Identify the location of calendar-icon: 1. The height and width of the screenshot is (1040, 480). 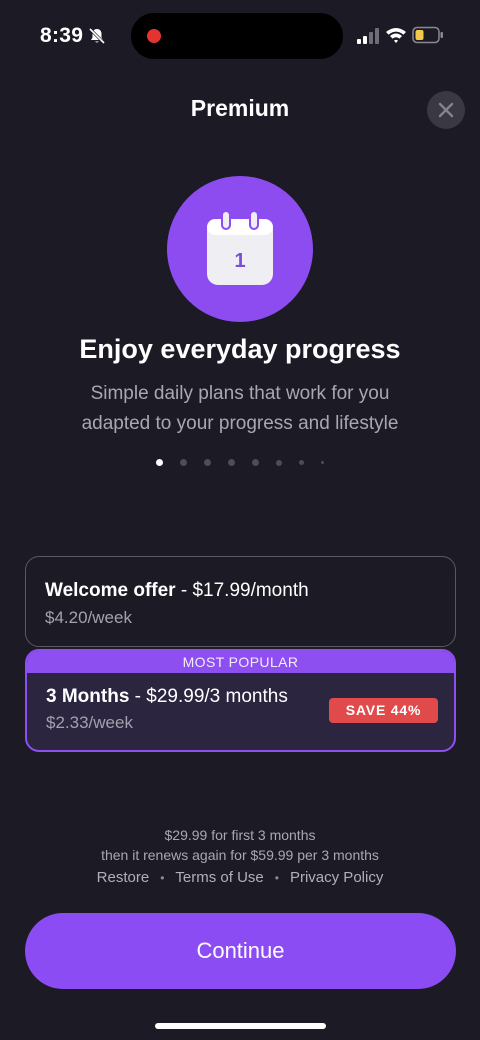
(240, 247).